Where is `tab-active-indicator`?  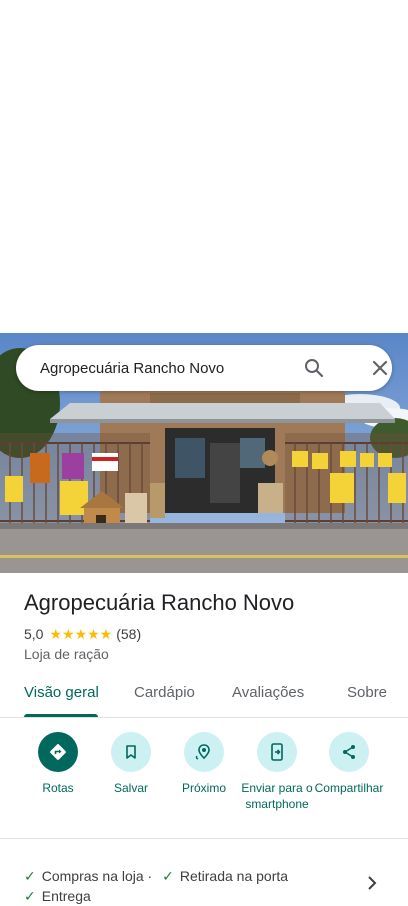 tab-active-indicator is located at coordinates (61, 715).